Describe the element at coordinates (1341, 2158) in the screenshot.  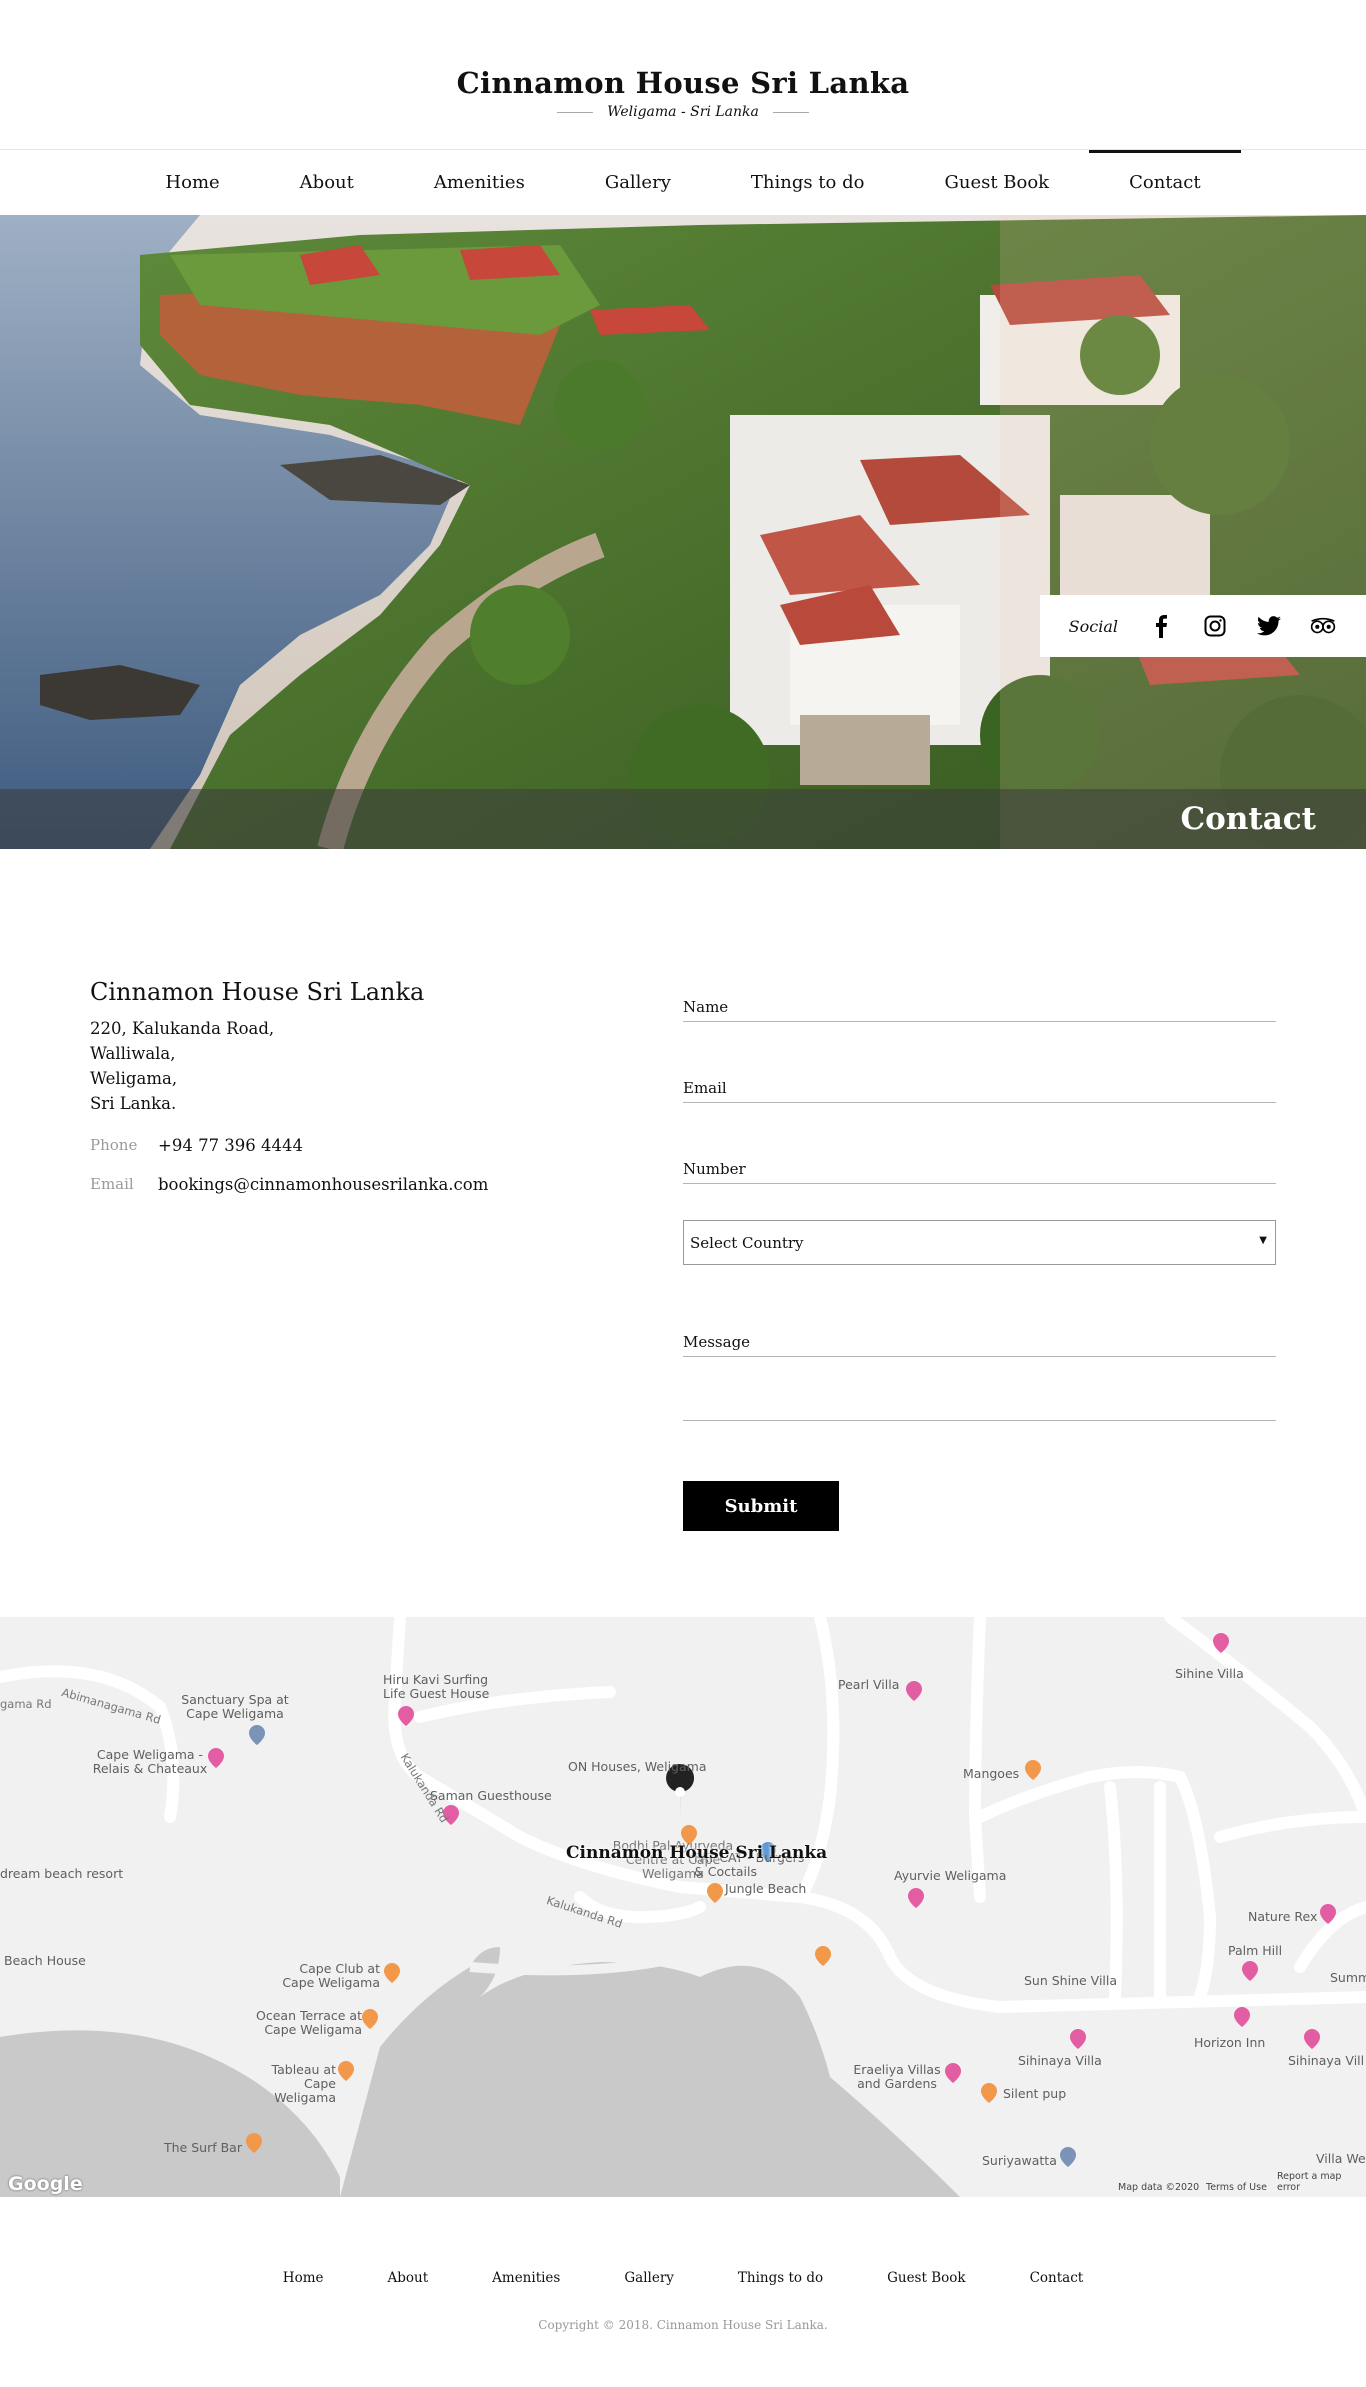
I see `map-place-label: Villa We` at that location.